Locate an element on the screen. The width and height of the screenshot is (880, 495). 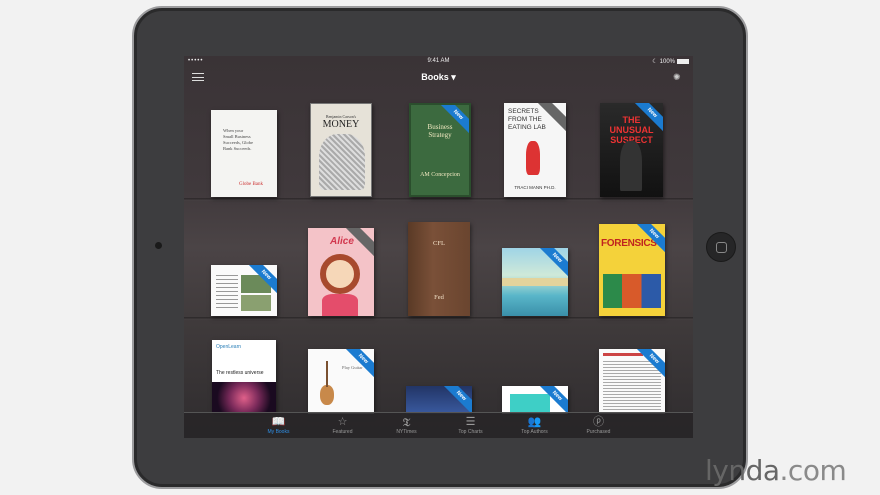
book-restless-universe: OpenLearn The restless universe is located at coordinates (244, 377).